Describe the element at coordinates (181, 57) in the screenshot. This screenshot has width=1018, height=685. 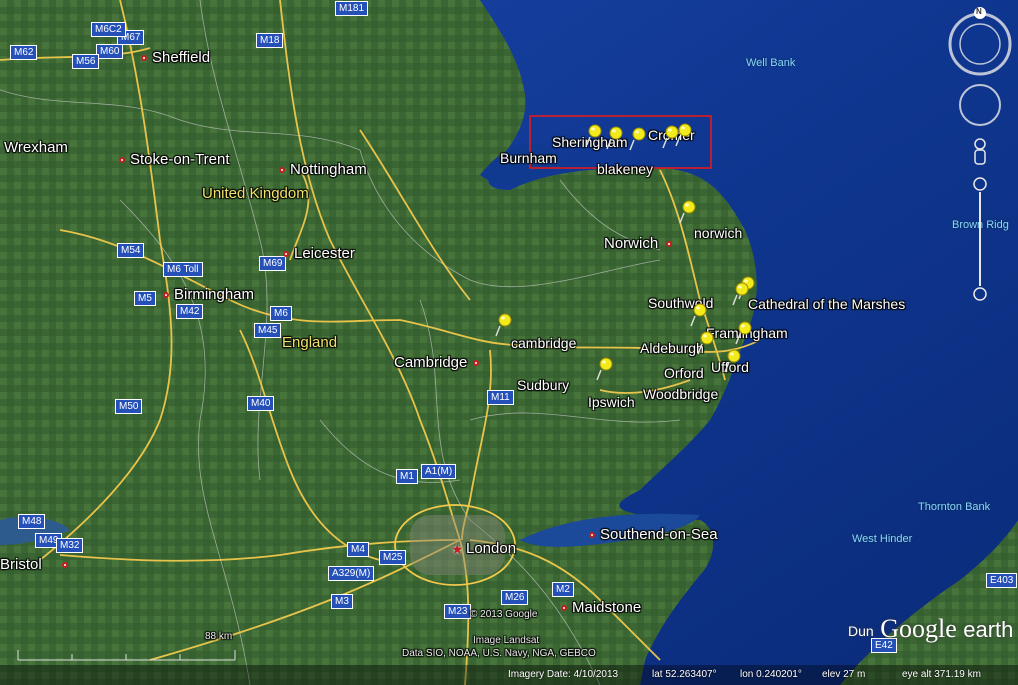
I see `city-label-sheffield: Sheffield` at that location.